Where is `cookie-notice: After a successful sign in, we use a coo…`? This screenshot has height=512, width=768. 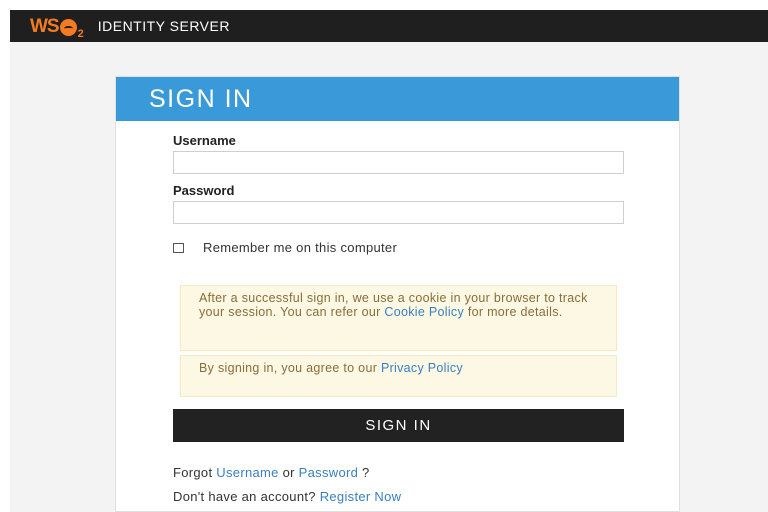 cookie-notice: After a successful sign in, we use a coo… is located at coordinates (398, 318).